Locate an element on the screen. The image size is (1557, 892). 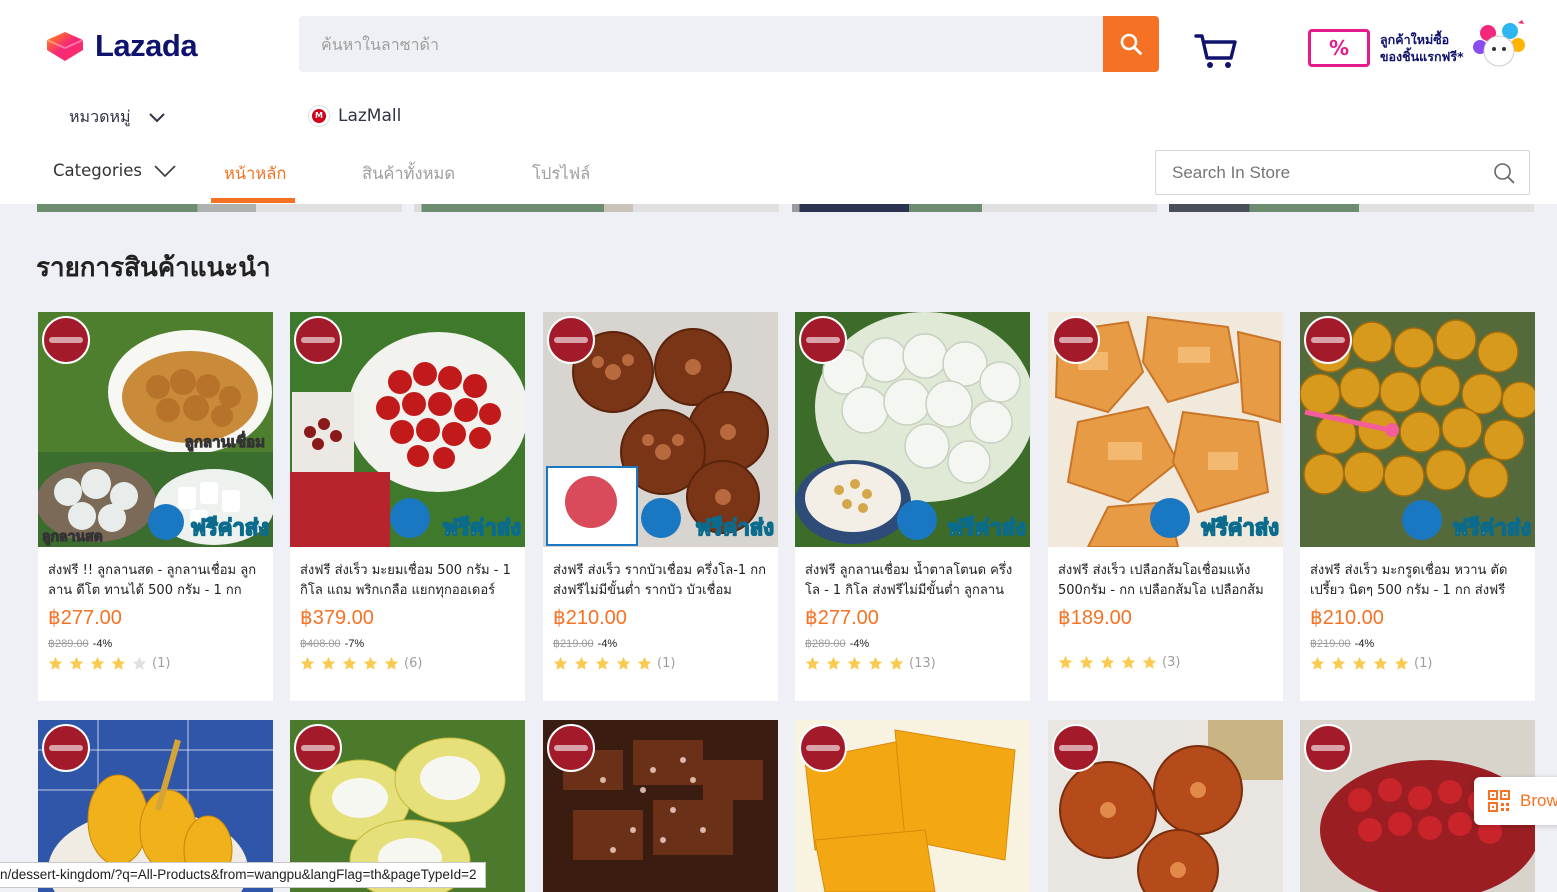
cart-icon is located at coordinates (1216, 50).